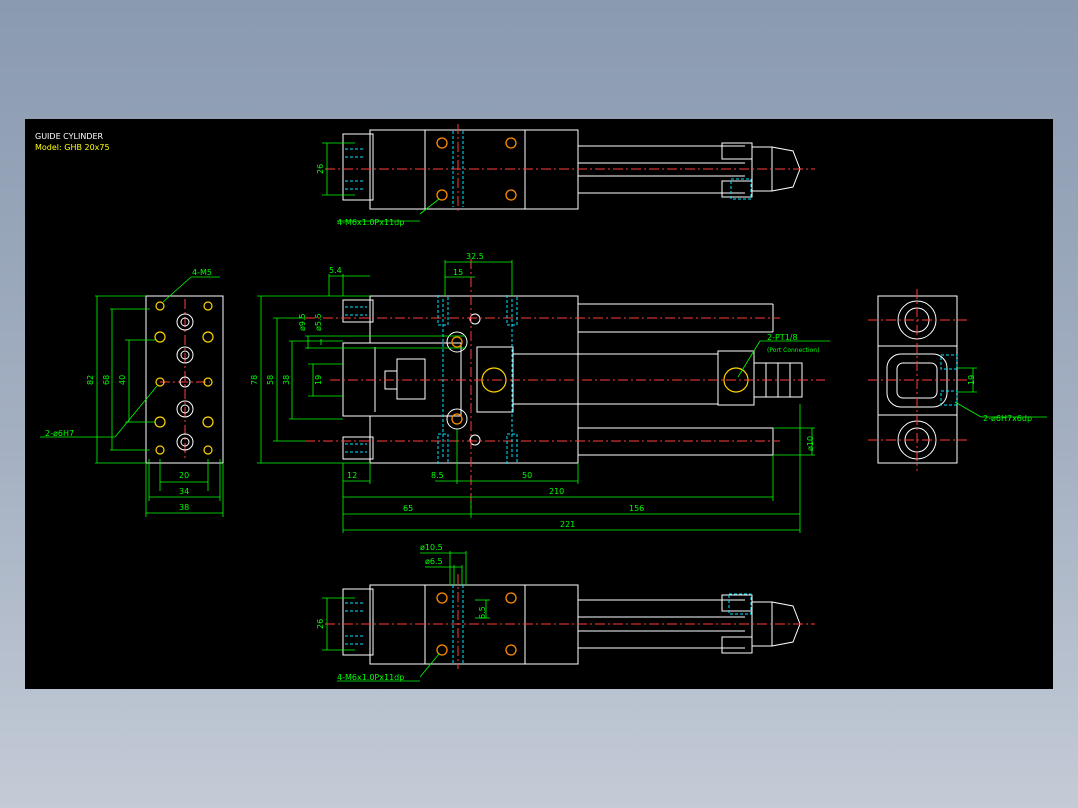 The height and width of the screenshot is (808, 1078). Describe the element at coordinates (565, 175) in the screenshot. I see `top-view: 26 4-M6x1.0Px11dp` at that location.